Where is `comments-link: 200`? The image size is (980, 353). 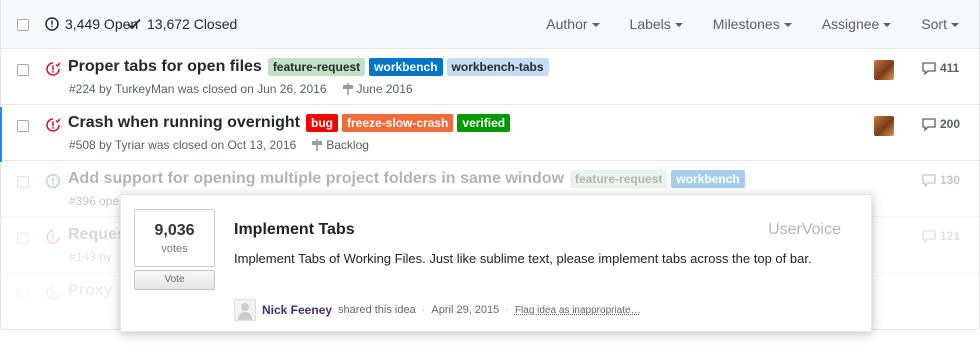 comments-link: 200 is located at coordinates (941, 124).